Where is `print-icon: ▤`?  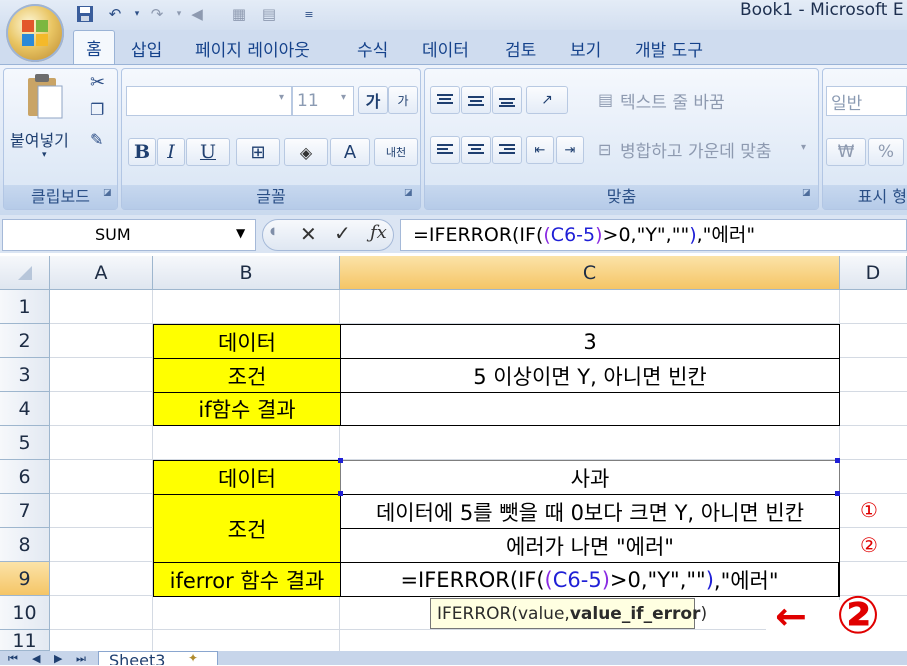 print-icon: ▤ is located at coordinates (269, 14).